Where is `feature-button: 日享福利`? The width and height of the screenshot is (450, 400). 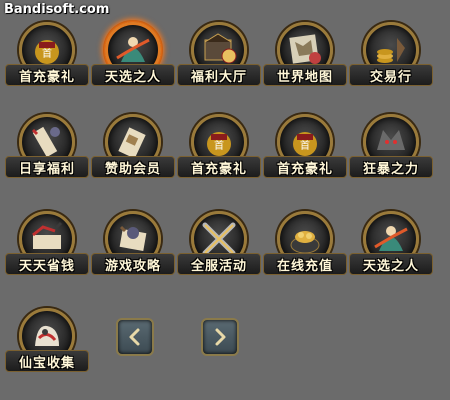 feature-button: 日享福利 is located at coordinates (47, 146).